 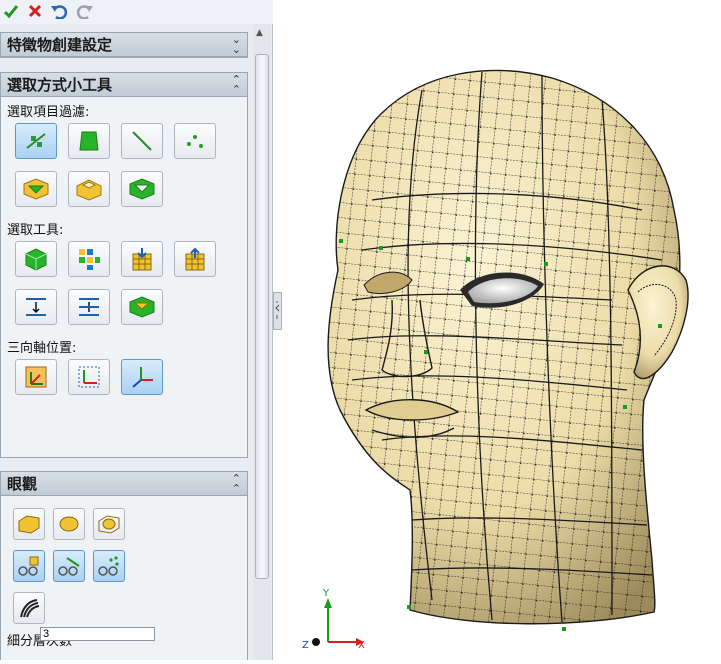 I want to click on body-face-icon, so click(x=142, y=189).